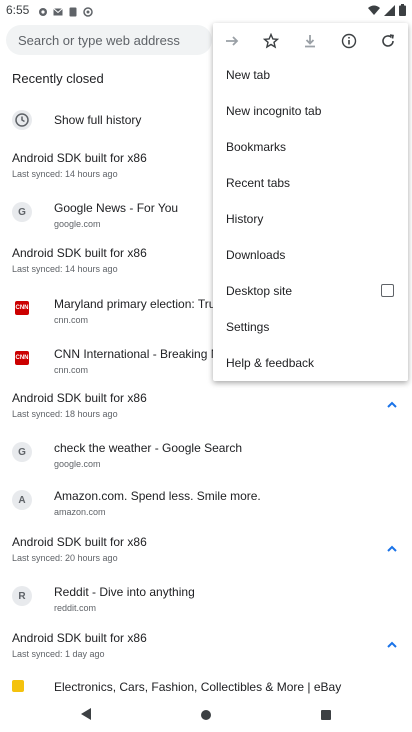  What do you see at coordinates (75, 608) in the screenshot?
I see `tab-domain: reddit.com` at bounding box center [75, 608].